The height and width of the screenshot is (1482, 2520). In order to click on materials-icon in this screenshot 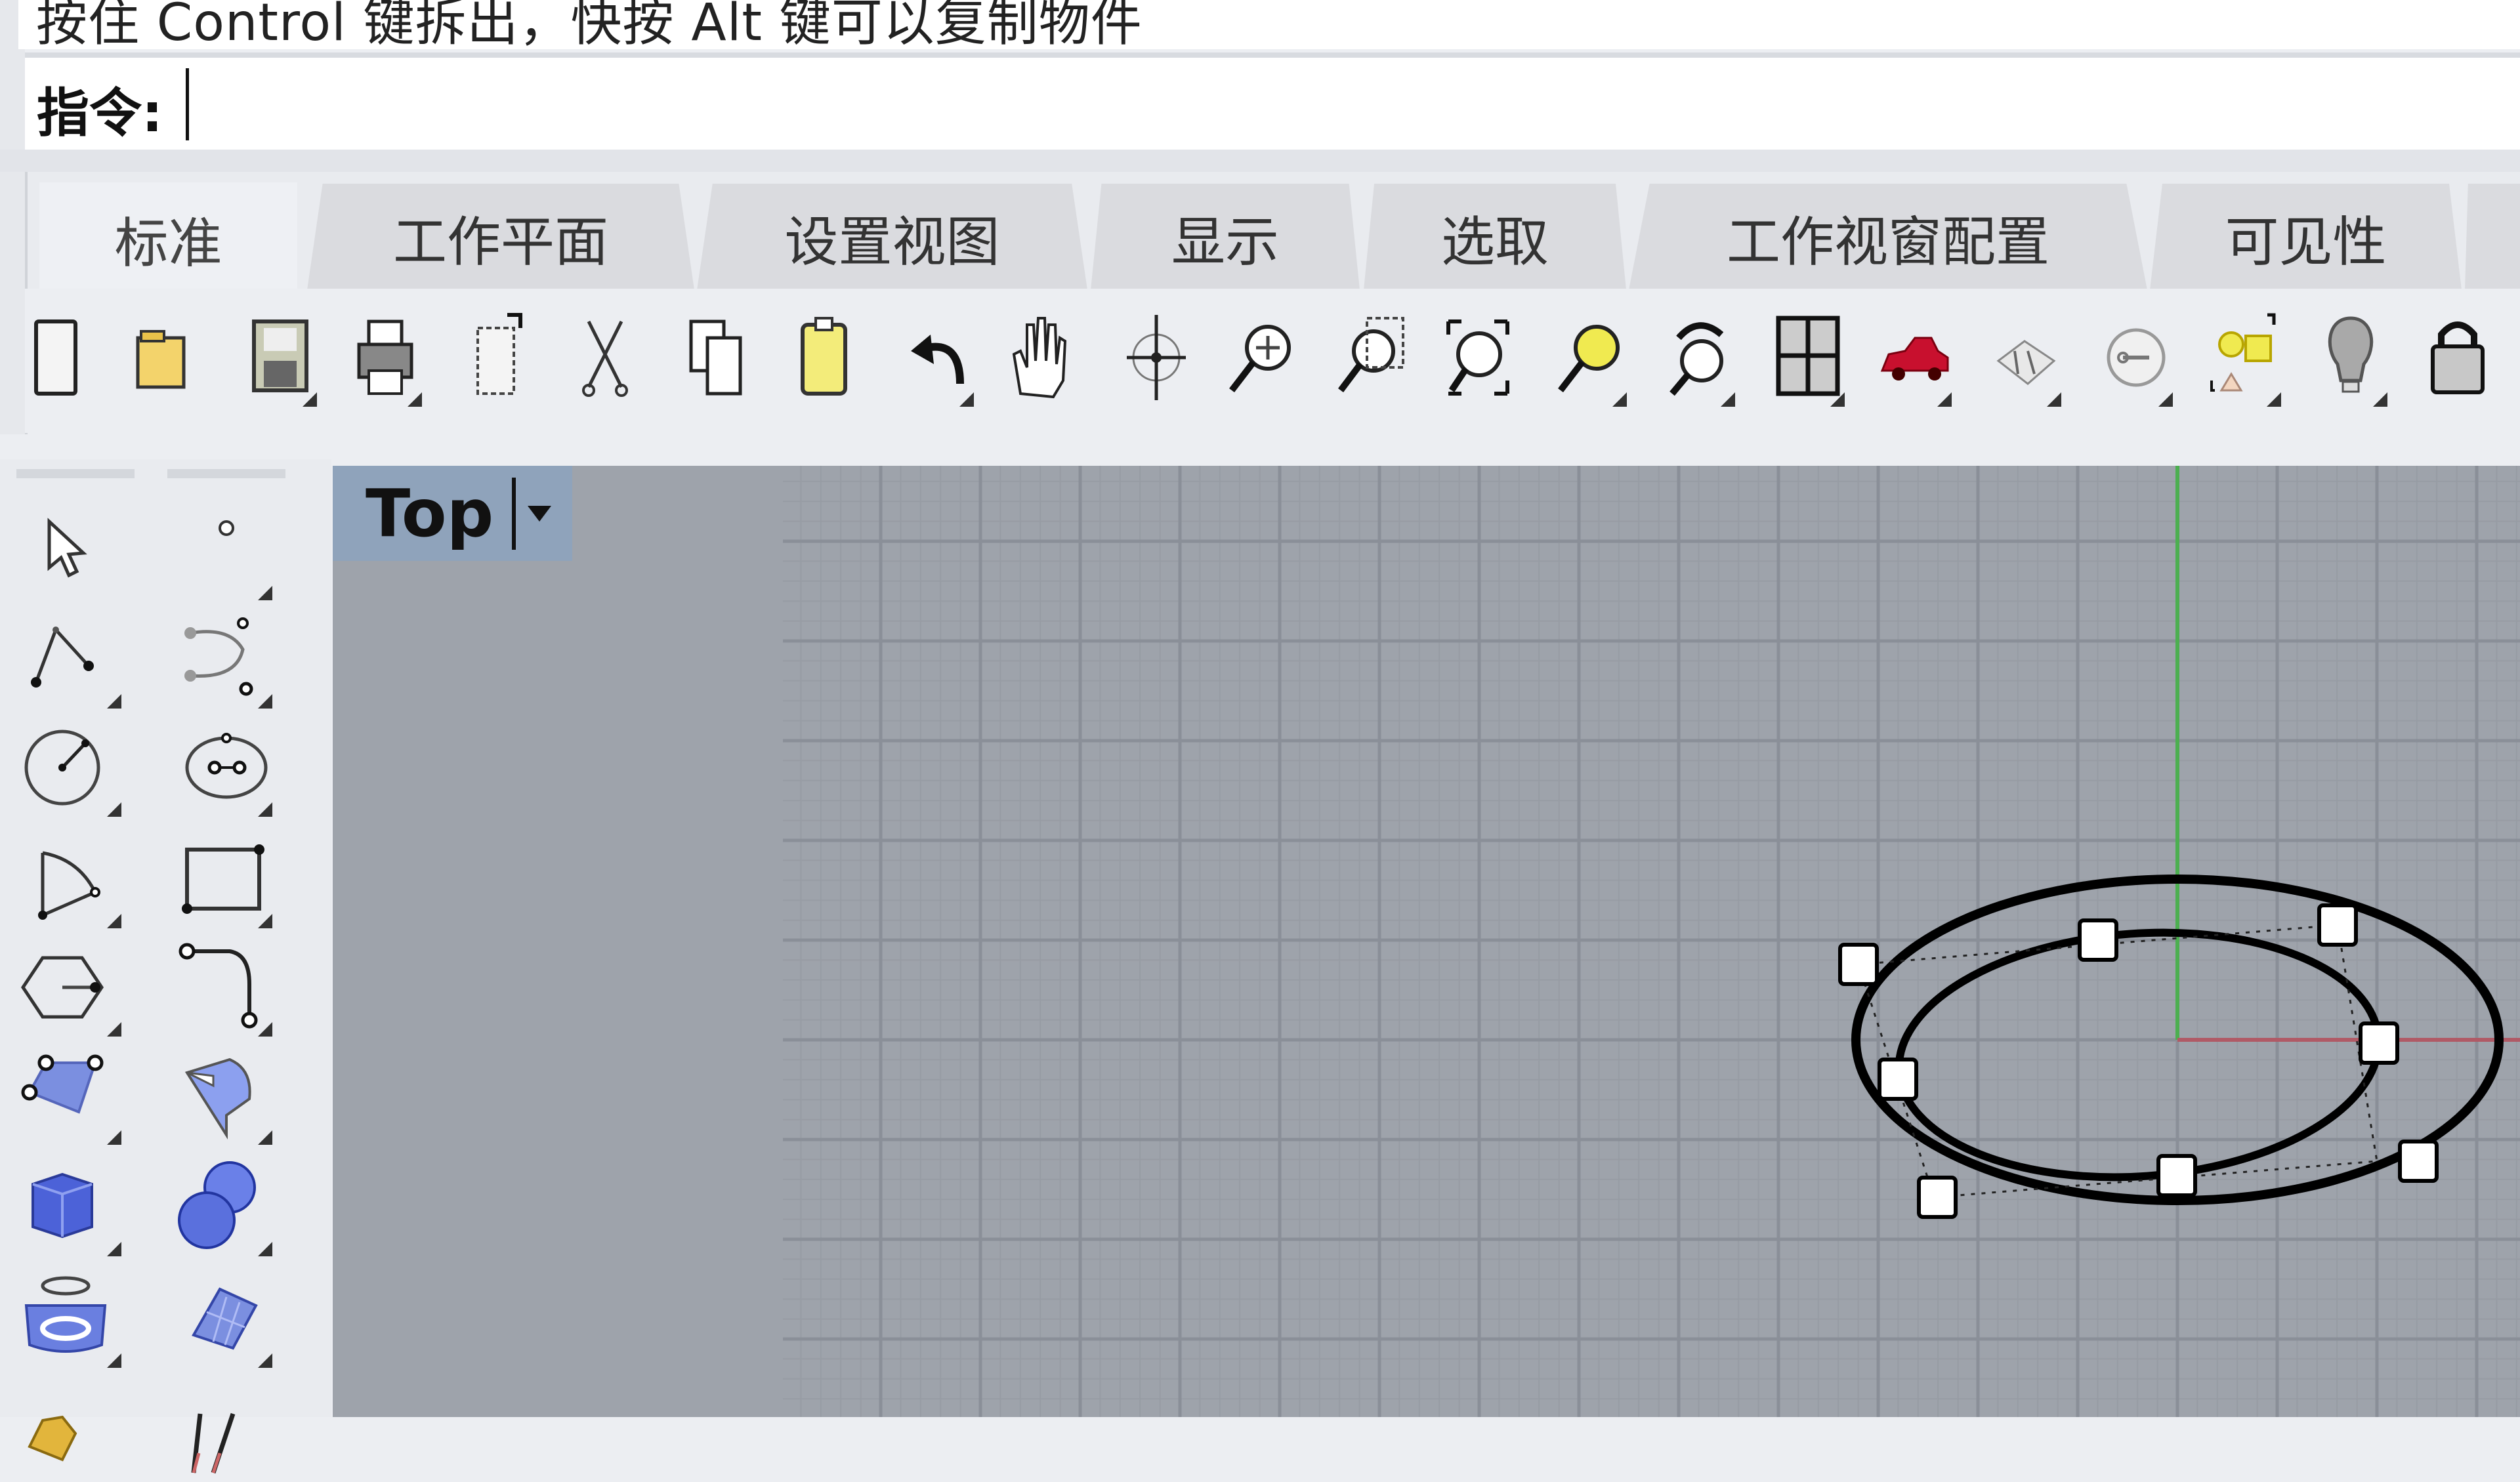, I will do `click(2024, 357)`.